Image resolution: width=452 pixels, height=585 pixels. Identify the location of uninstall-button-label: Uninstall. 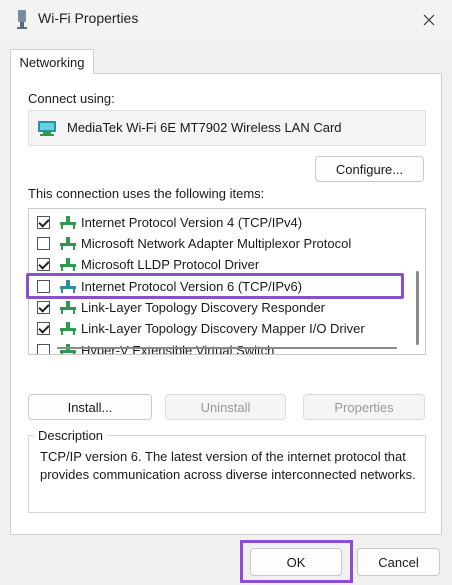
(225, 407).